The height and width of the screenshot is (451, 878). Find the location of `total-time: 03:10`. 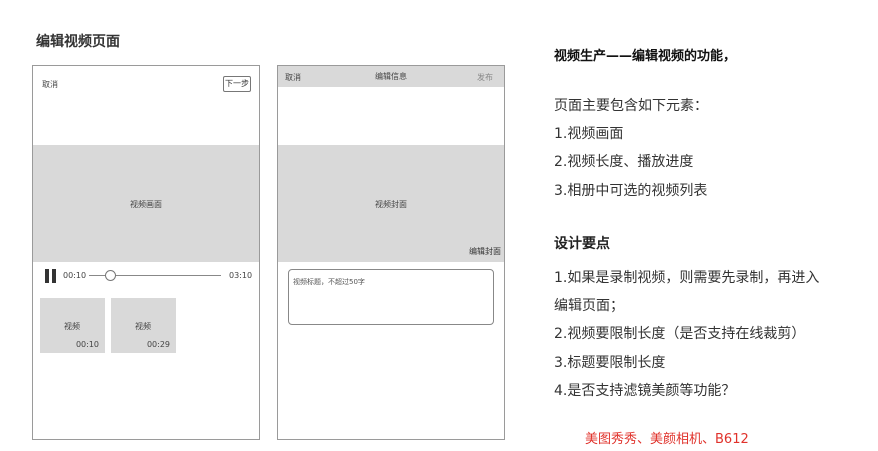

total-time: 03:10 is located at coordinates (241, 275).